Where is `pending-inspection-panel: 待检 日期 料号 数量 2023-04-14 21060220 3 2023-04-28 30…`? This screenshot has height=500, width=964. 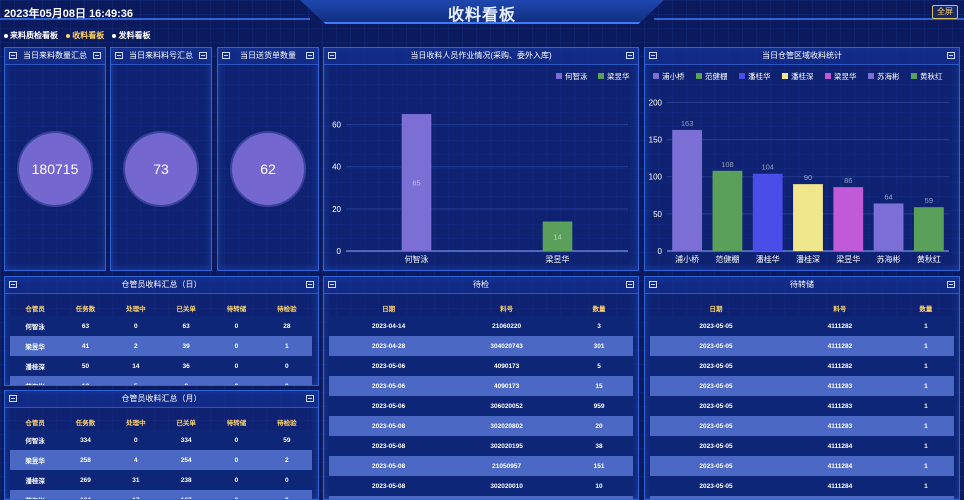 pending-inspection-panel: 待检 日期 料号 数量 2023-04-14 21060220 3 2023-04-28 30… is located at coordinates (481, 388).